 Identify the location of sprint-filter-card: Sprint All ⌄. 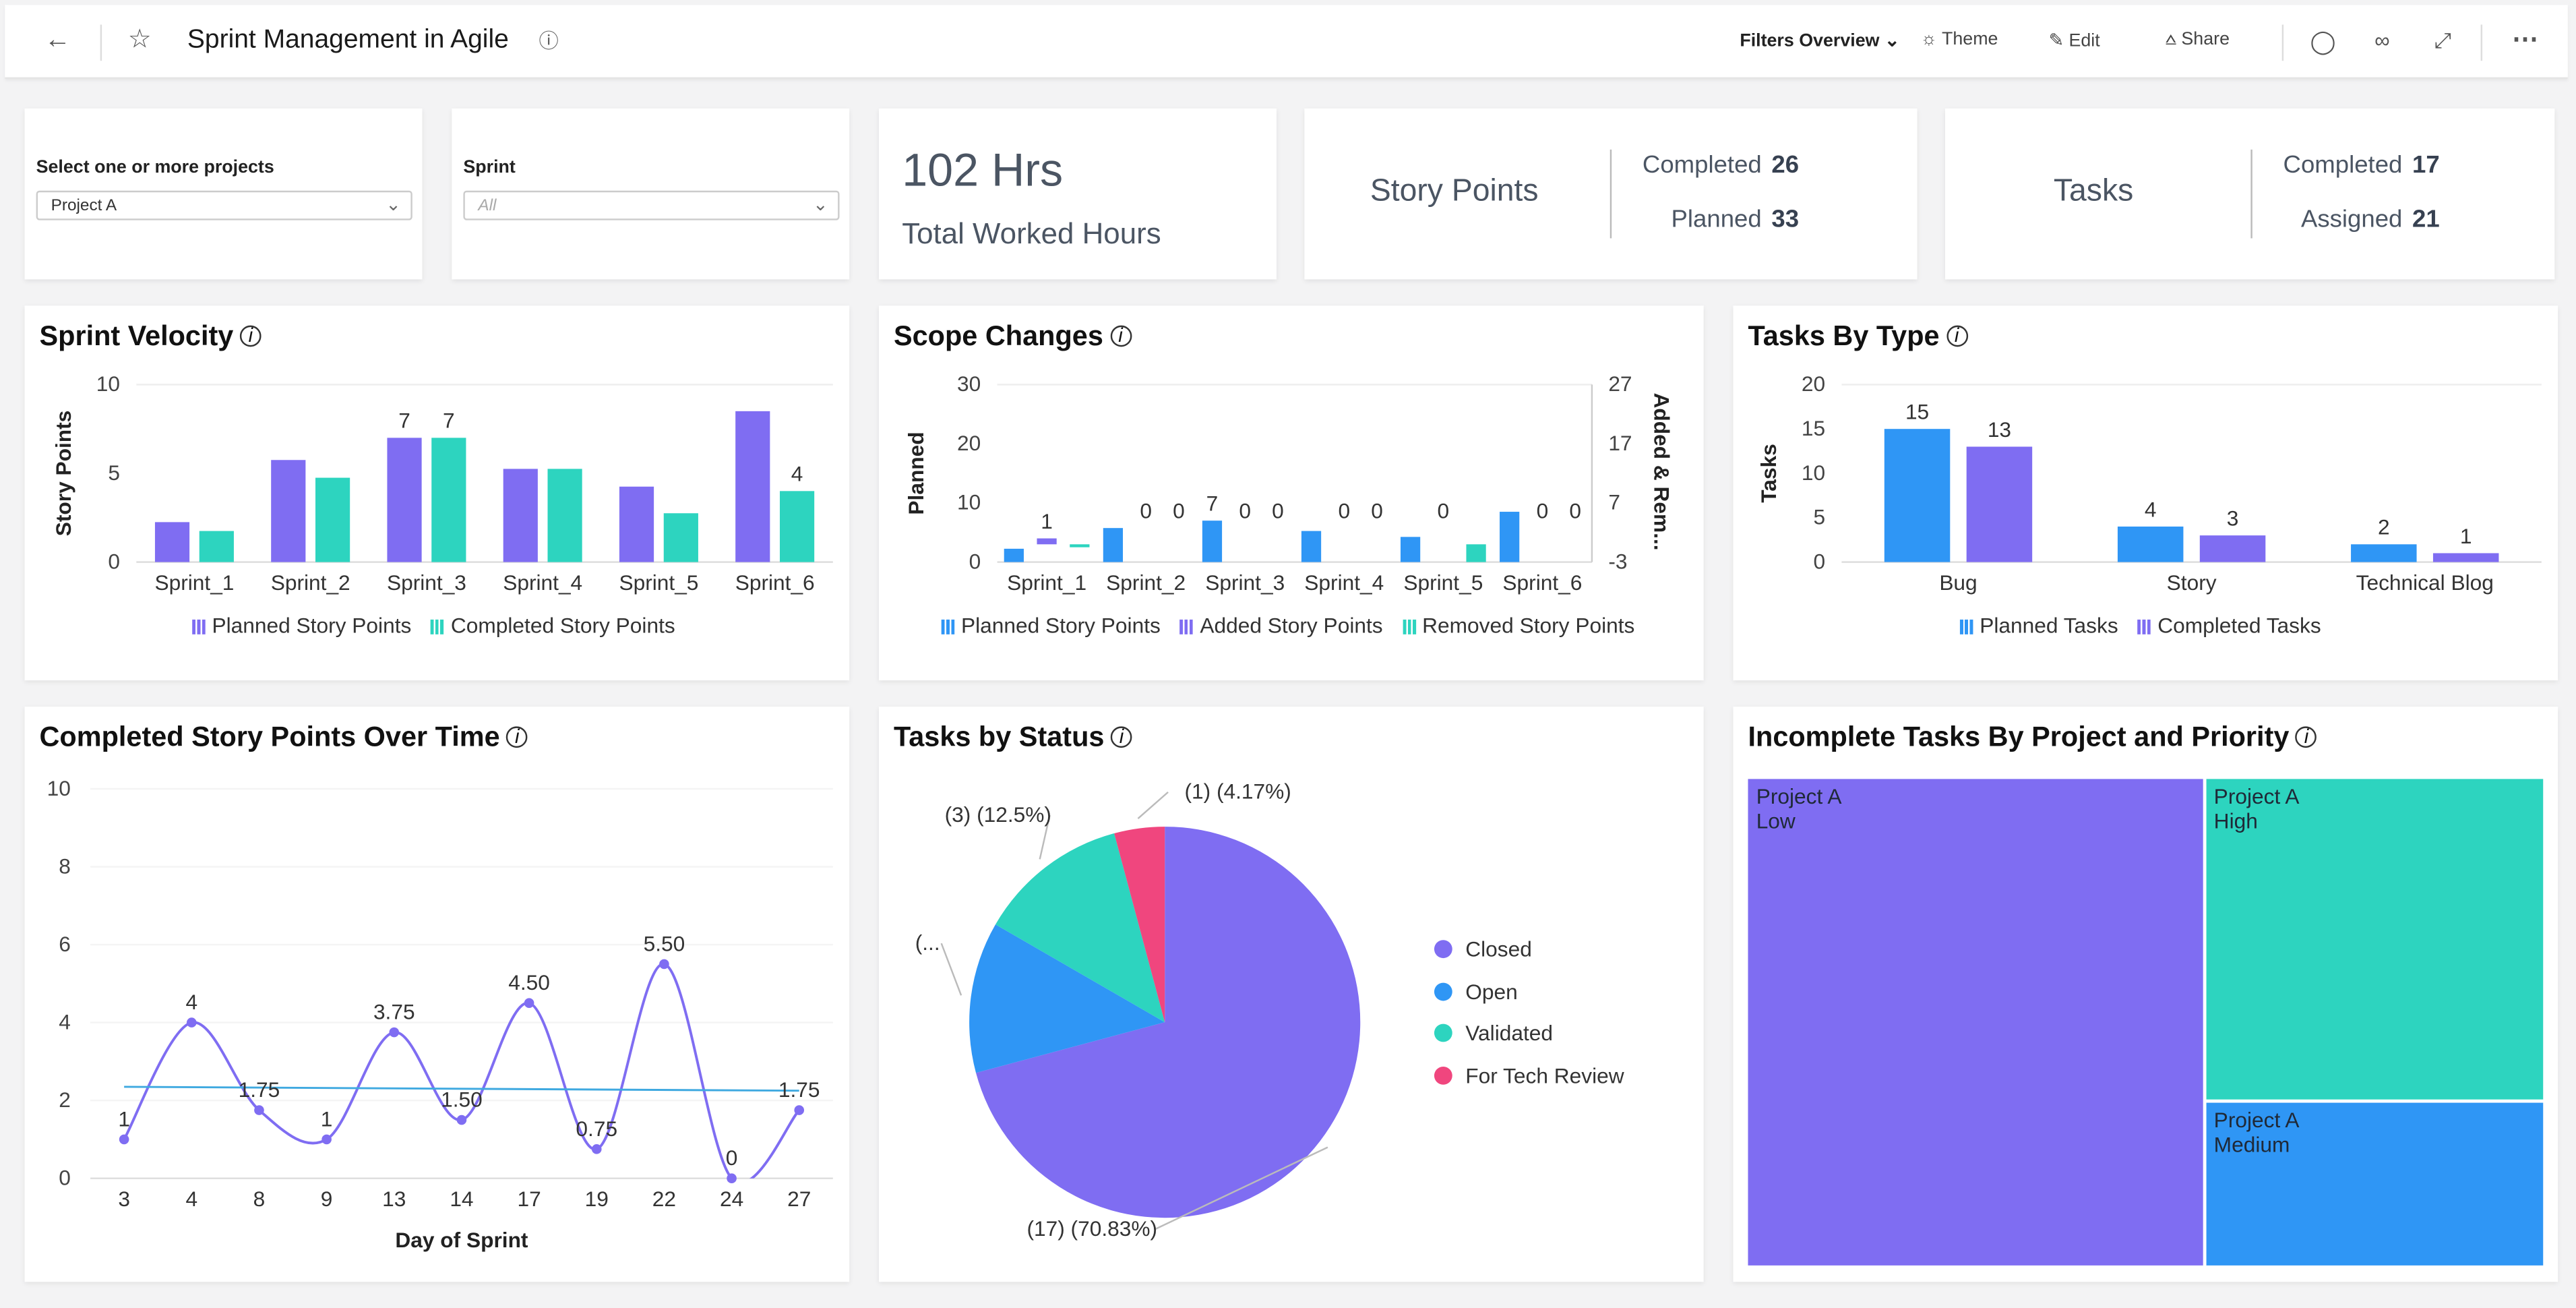
(651, 194).